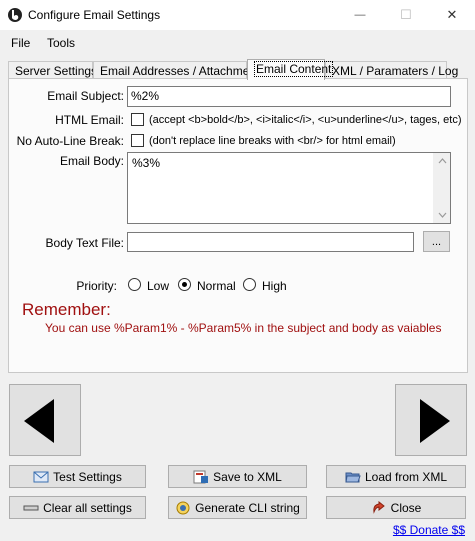 The width and height of the screenshot is (475, 541). What do you see at coordinates (396, 507) in the screenshot?
I see `close-button: Close` at bounding box center [396, 507].